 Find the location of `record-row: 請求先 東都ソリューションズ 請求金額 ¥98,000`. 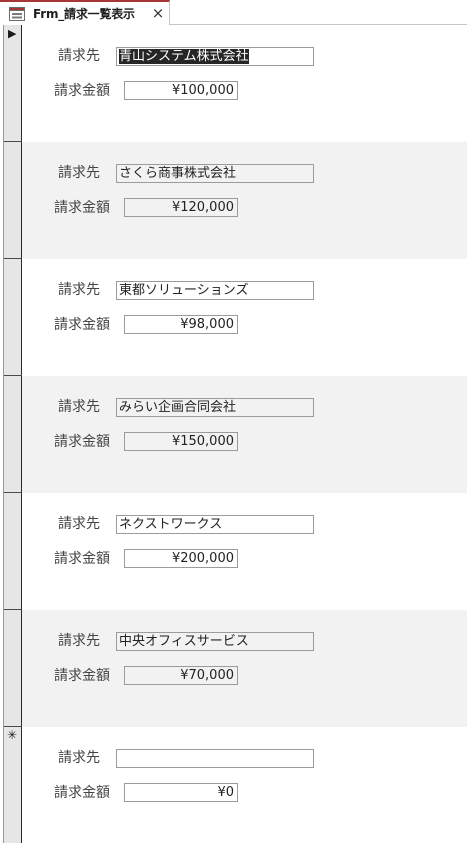

record-row: 請求先 東都ソリューションズ 請求金額 ¥98,000 is located at coordinates (244, 317).